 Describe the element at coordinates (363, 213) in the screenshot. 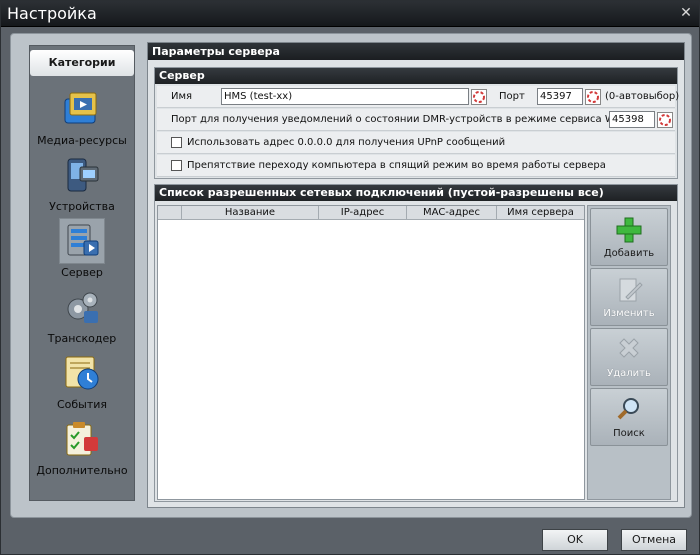

I see `column-header-ip: IP-адрес` at that location.